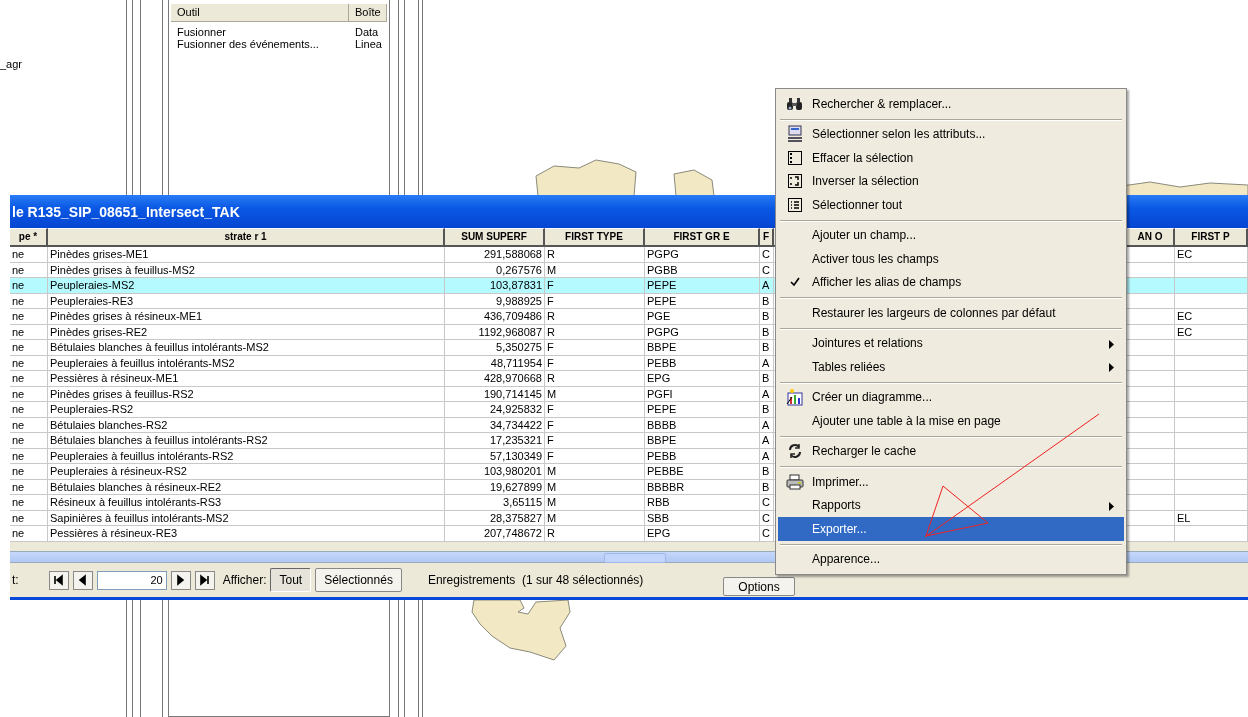  I want to click on table-cell: Bétulaies blanches-RS2, so click(246, 424).